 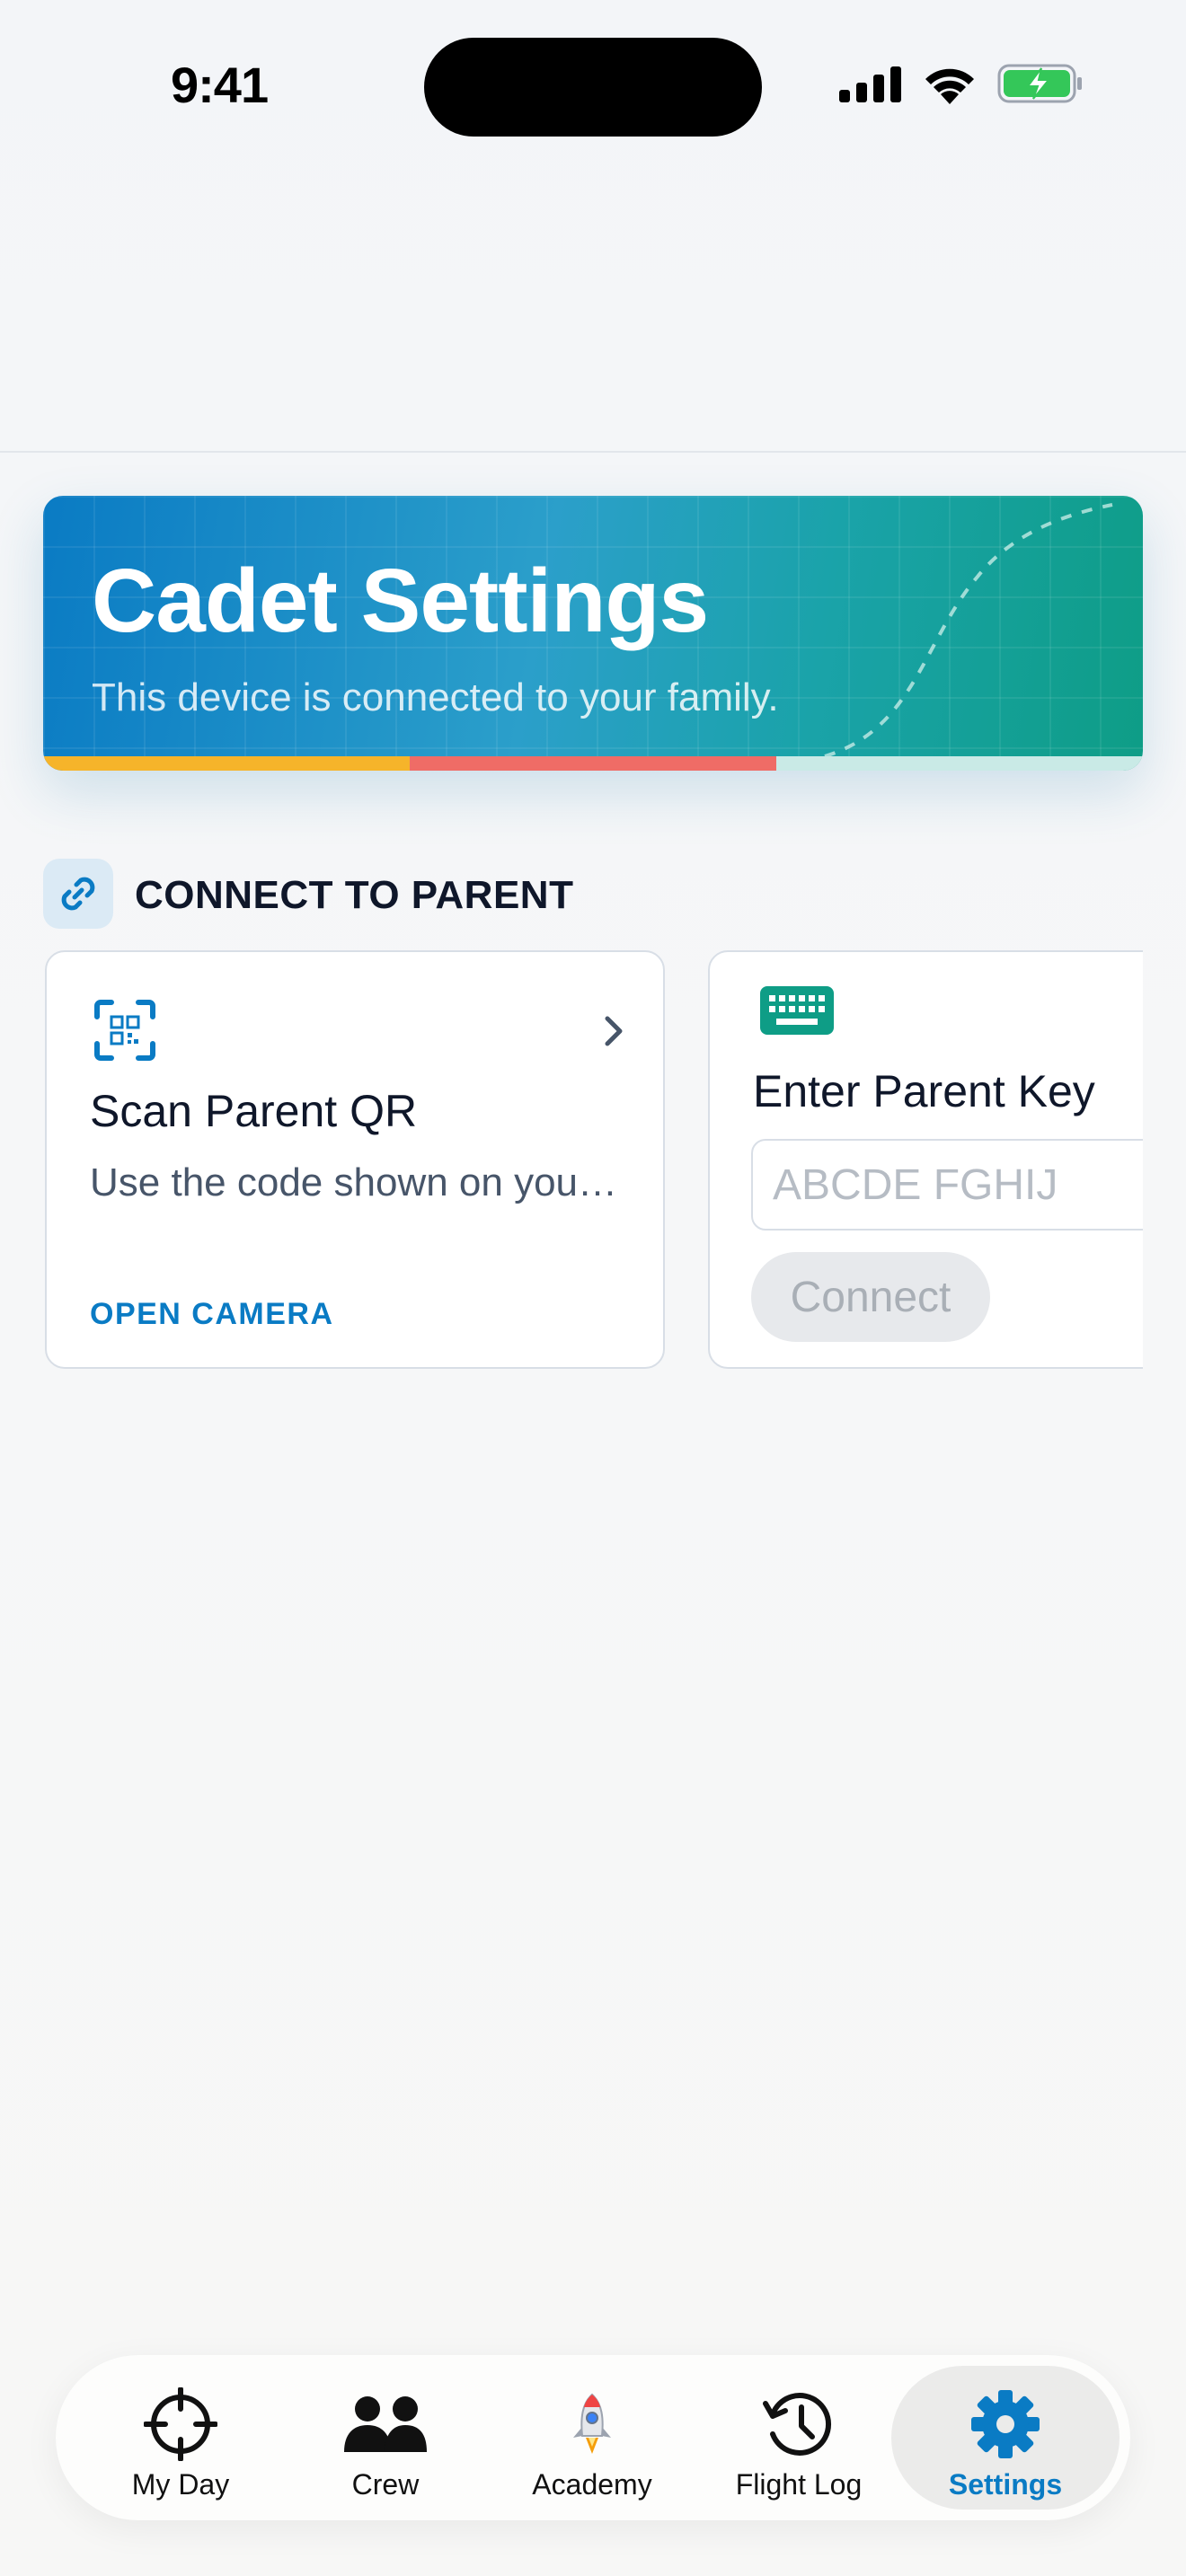 I want to click on status-time: 9:41, so click(x=220, y=85).